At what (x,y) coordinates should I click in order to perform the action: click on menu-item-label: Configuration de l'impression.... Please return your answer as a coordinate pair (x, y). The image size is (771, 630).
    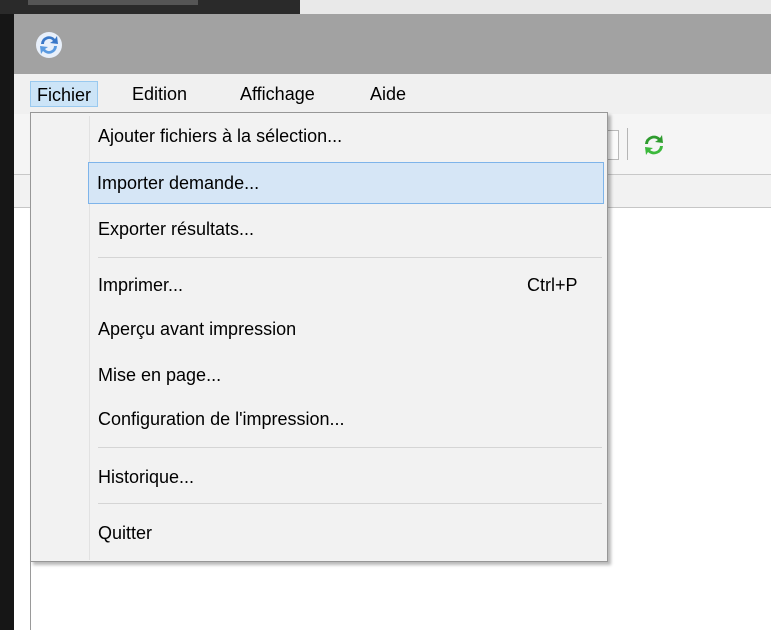
    Looking at the image, I should click on (221, 419).